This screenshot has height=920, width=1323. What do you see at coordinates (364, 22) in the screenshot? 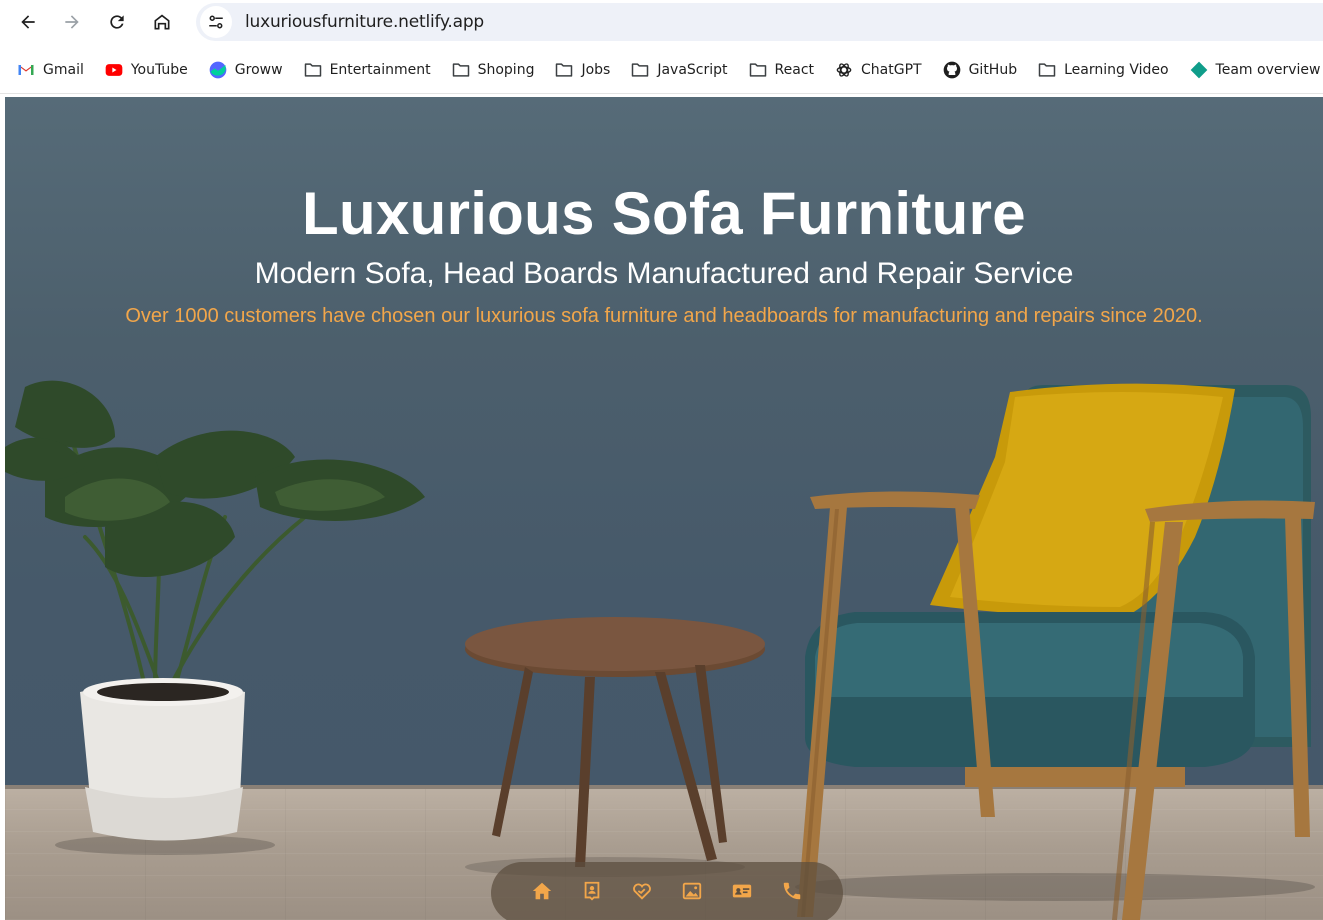
I see `url-text: luxuriousfurniture.netlify.app` at bounding box center [364, 22].